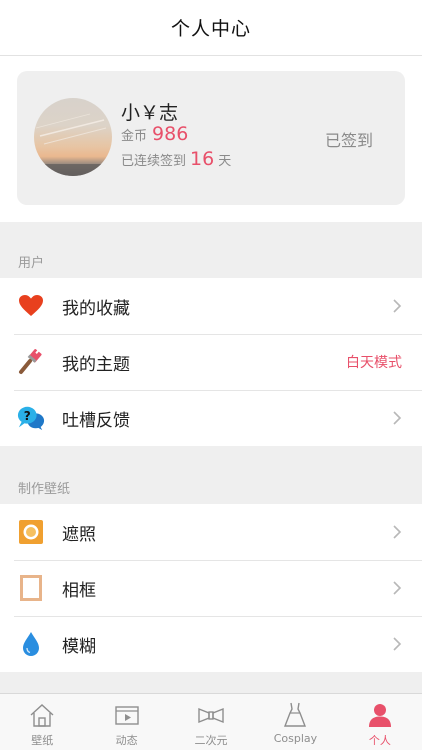 Image resolution: width=422 pixels, height=750 pixels. I want to click on page-title: 个人中心, so click(210, 29).